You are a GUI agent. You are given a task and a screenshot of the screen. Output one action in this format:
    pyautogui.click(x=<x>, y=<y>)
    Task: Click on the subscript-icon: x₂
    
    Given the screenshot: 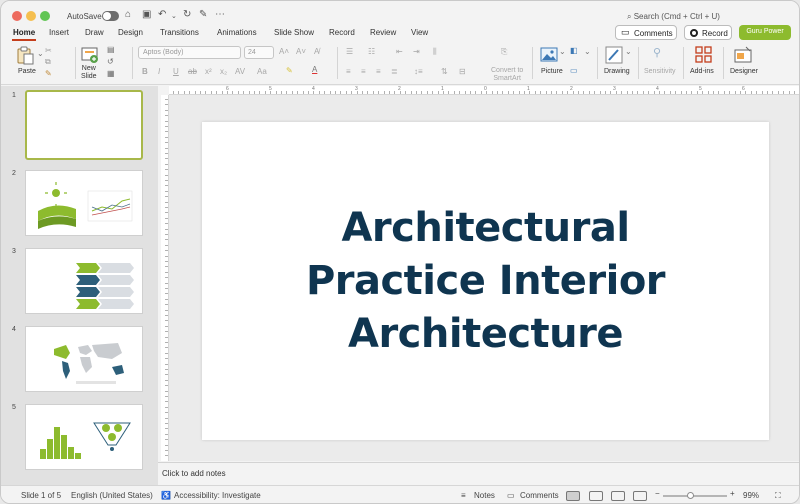 What is the action you would take?
    pyautogui.click(x=223, y=71)
    